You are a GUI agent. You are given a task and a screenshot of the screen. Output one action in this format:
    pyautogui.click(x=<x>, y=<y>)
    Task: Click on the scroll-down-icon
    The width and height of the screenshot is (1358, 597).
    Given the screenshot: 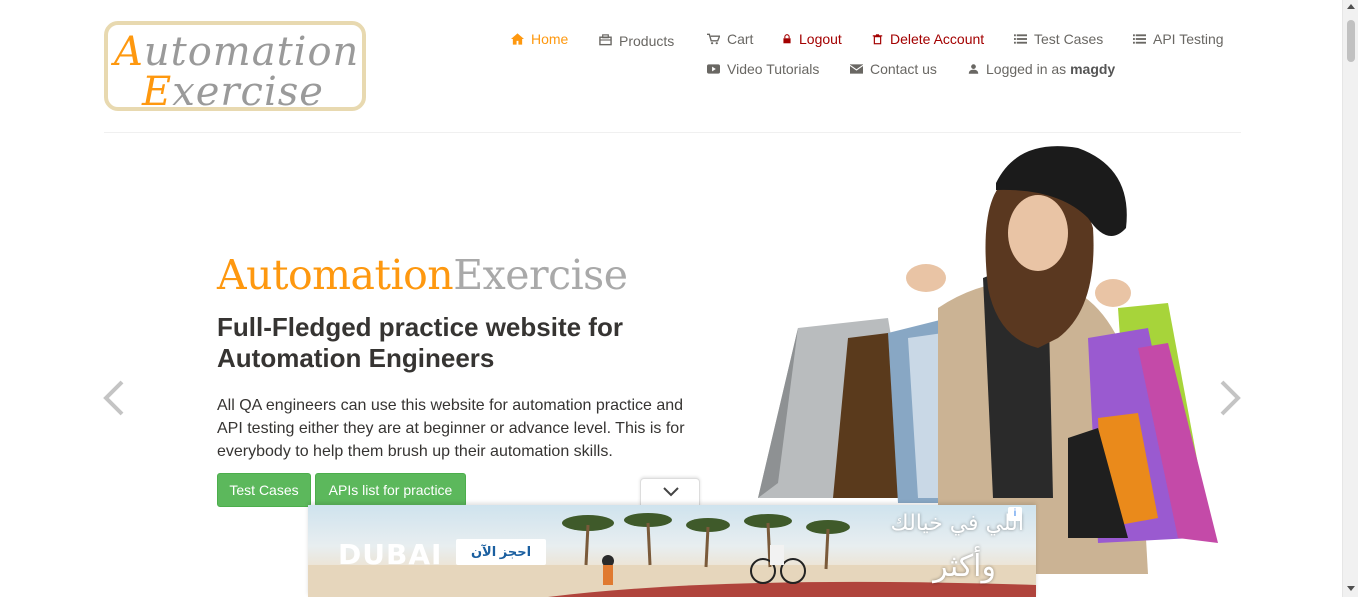 What is the action you would take?
    pyautogui.click(x=1351, y=588)
    